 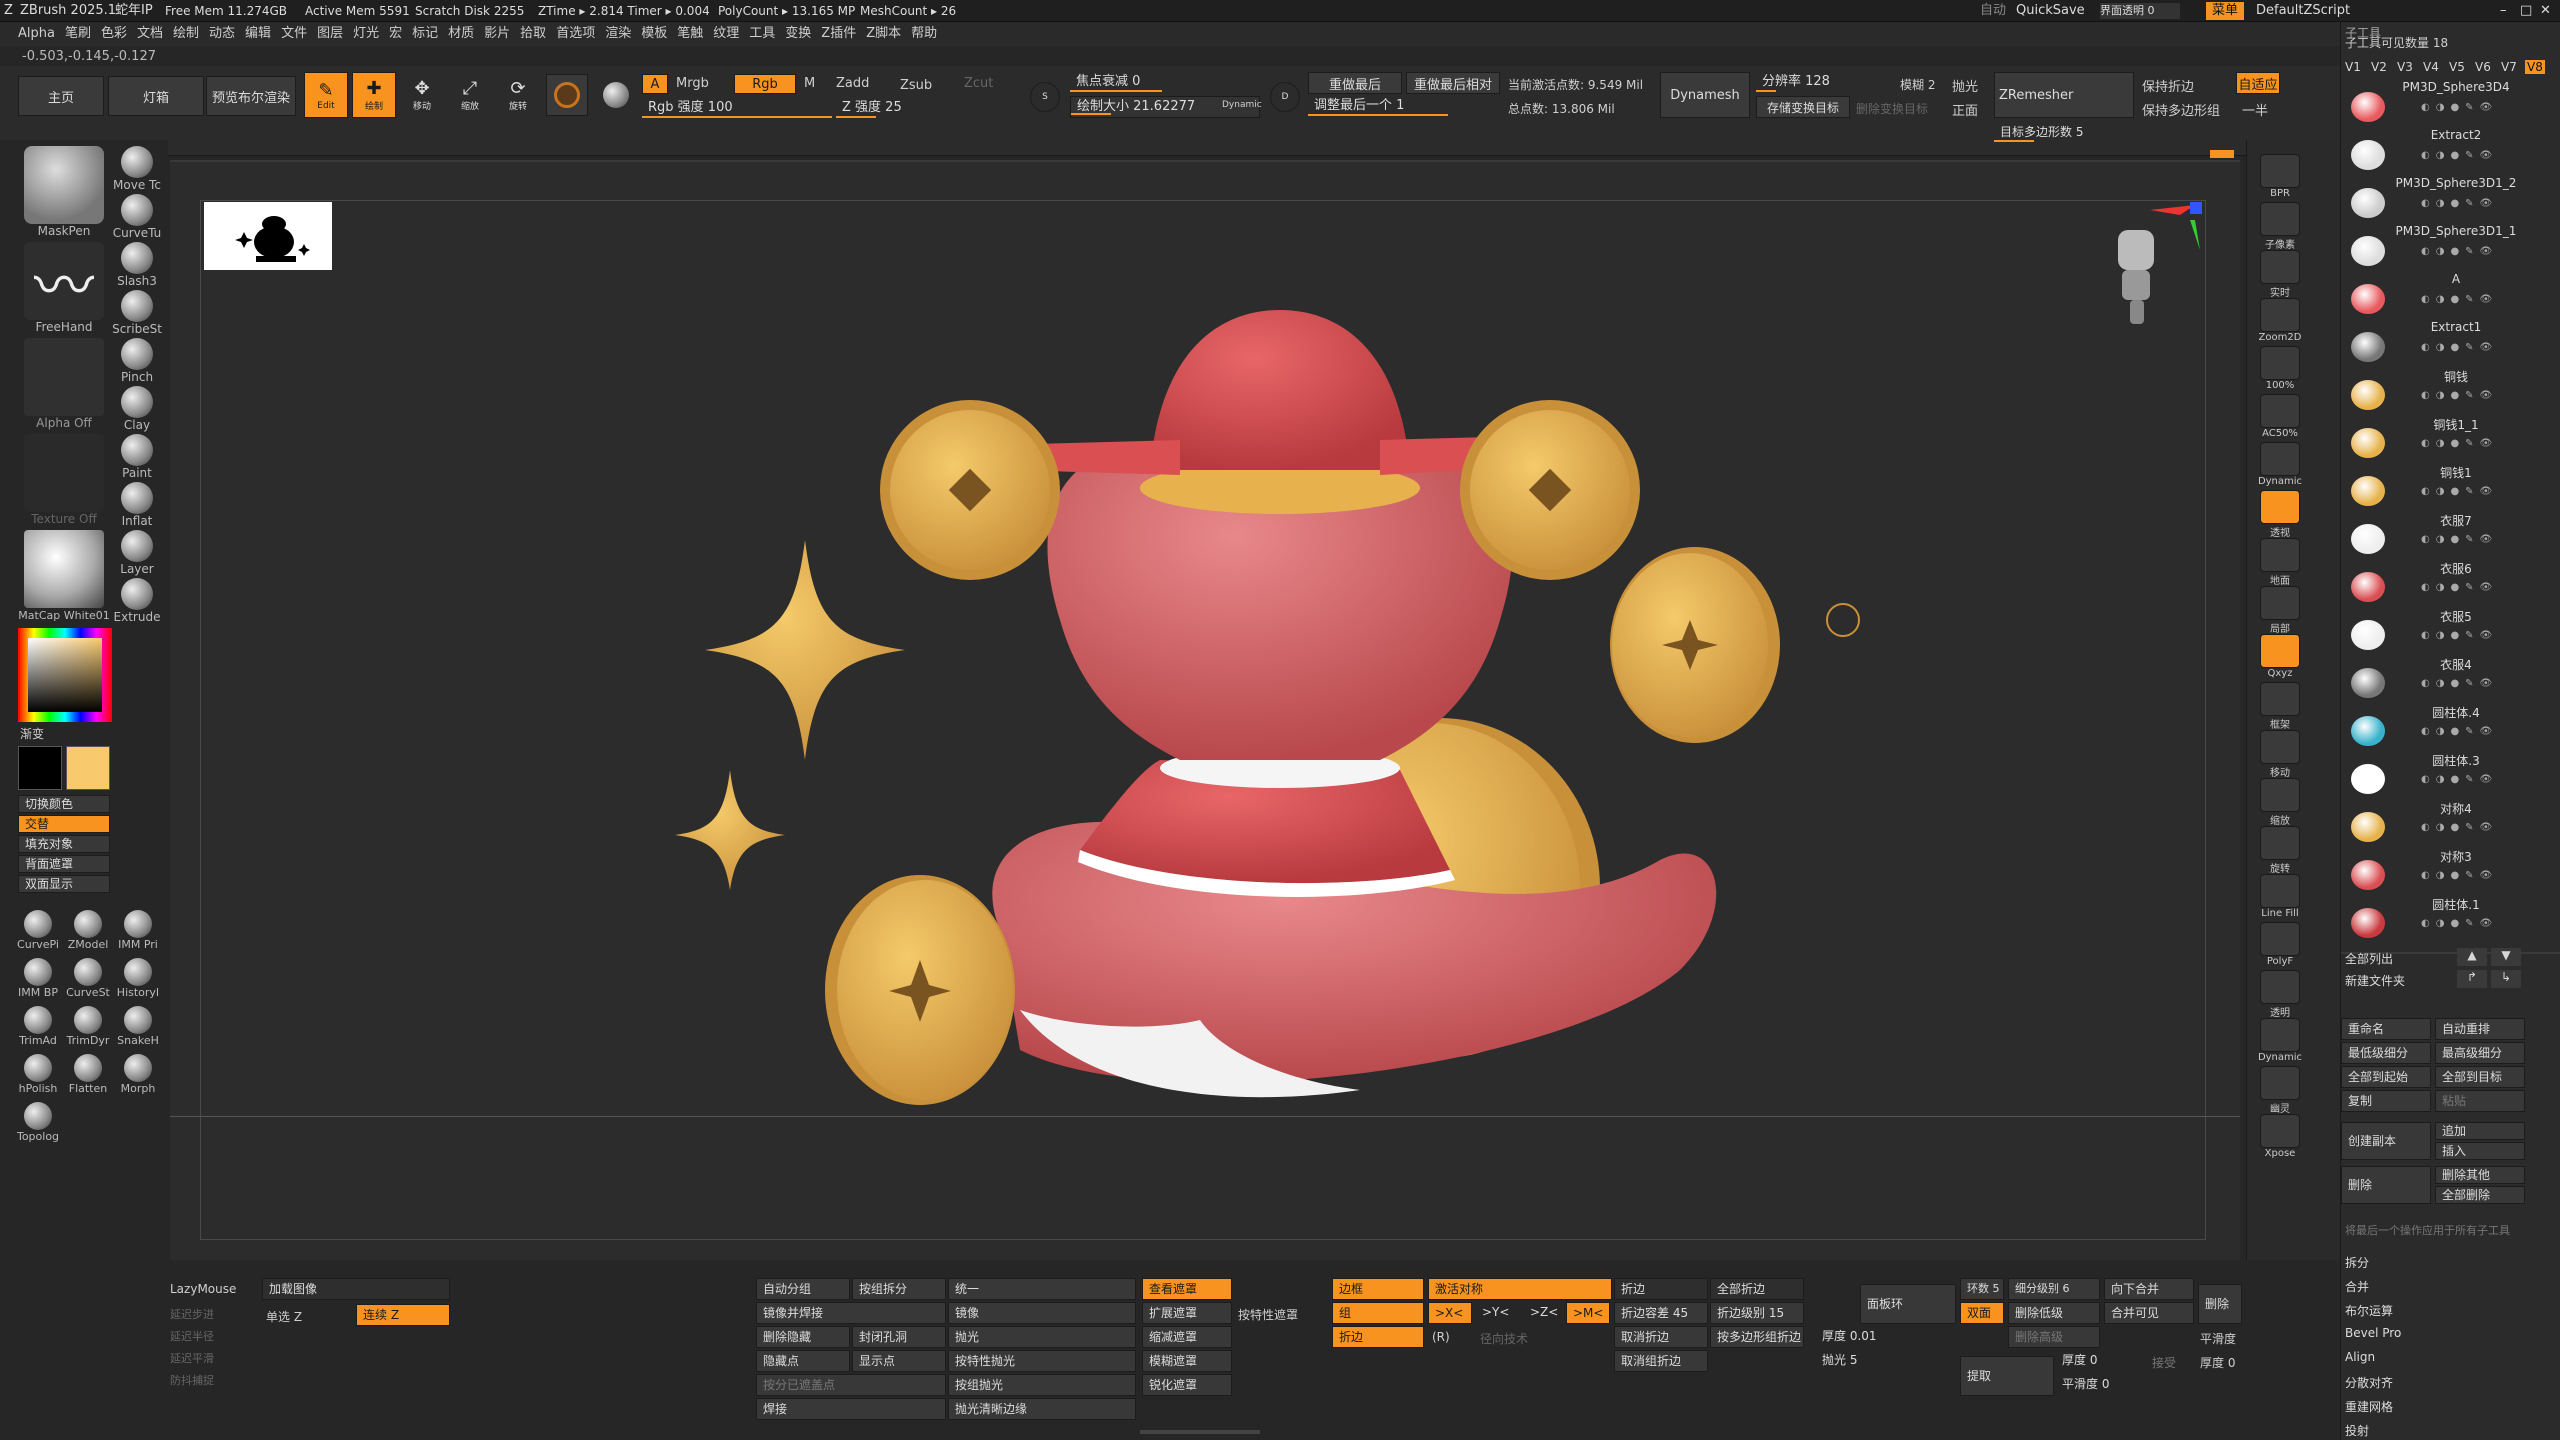 What do you see at coordinates (38, 978) in the screenshot?
I see `tool-shortcut-3: IMM BP` at bounding box center [38, 978].